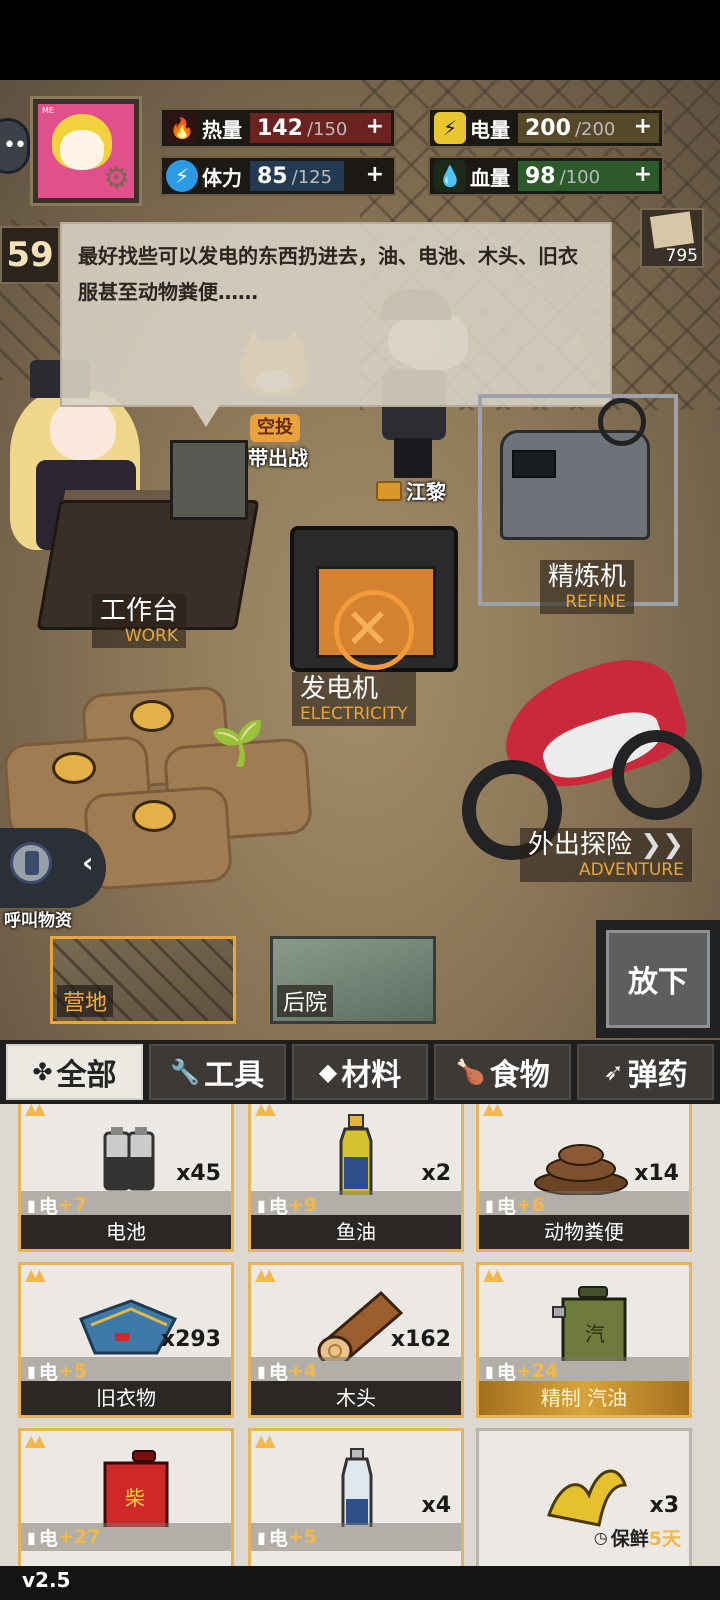 Image resolution: width=720 pixels, height=1600 pixels. Describe the element at coordinates (182, 176) in the screenshot. I see `lightning-icon: ⚡` at that location.